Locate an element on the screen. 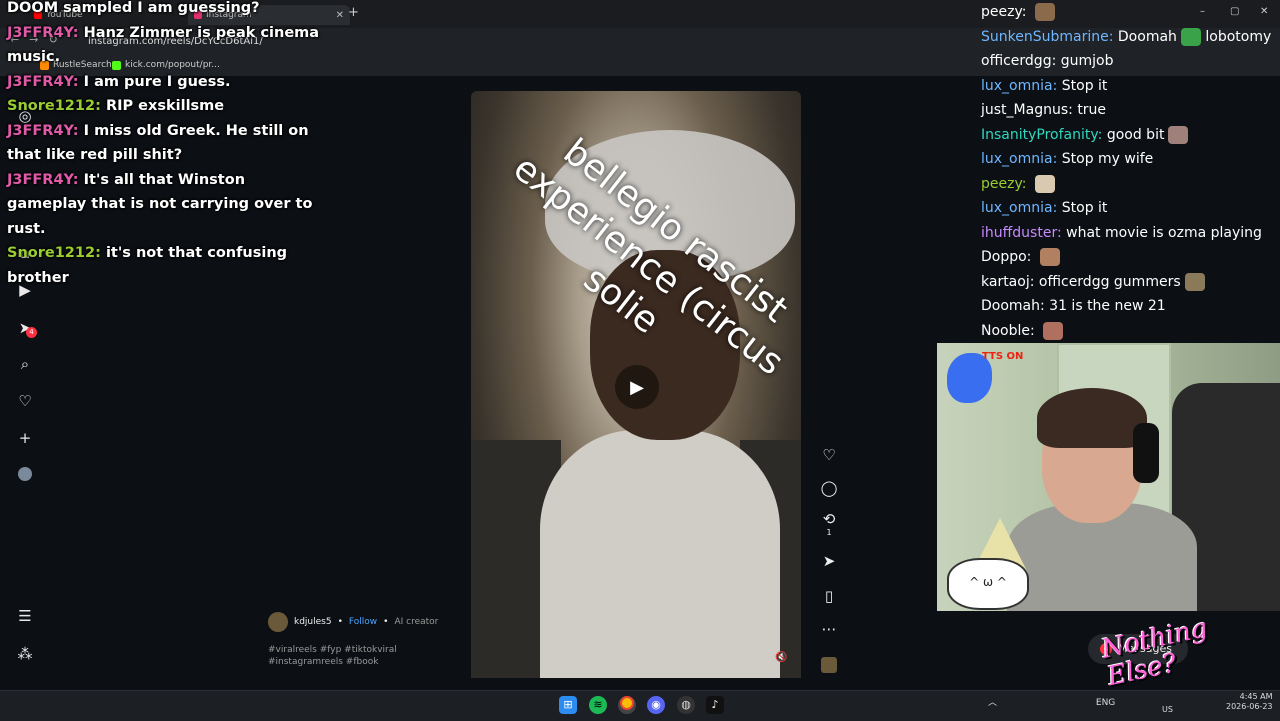 The image size is (1280, 721). new-tab-button: + is located at coordinates (353, 12).